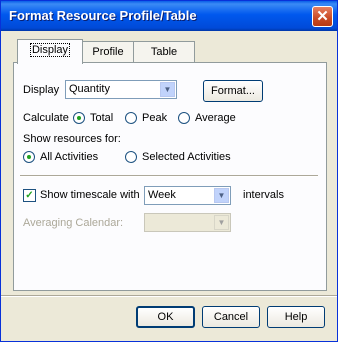 Image resolution: width=338 pixels, height=342 pixels. I want to click on interval-combo-value: Week, so click(162, 195).